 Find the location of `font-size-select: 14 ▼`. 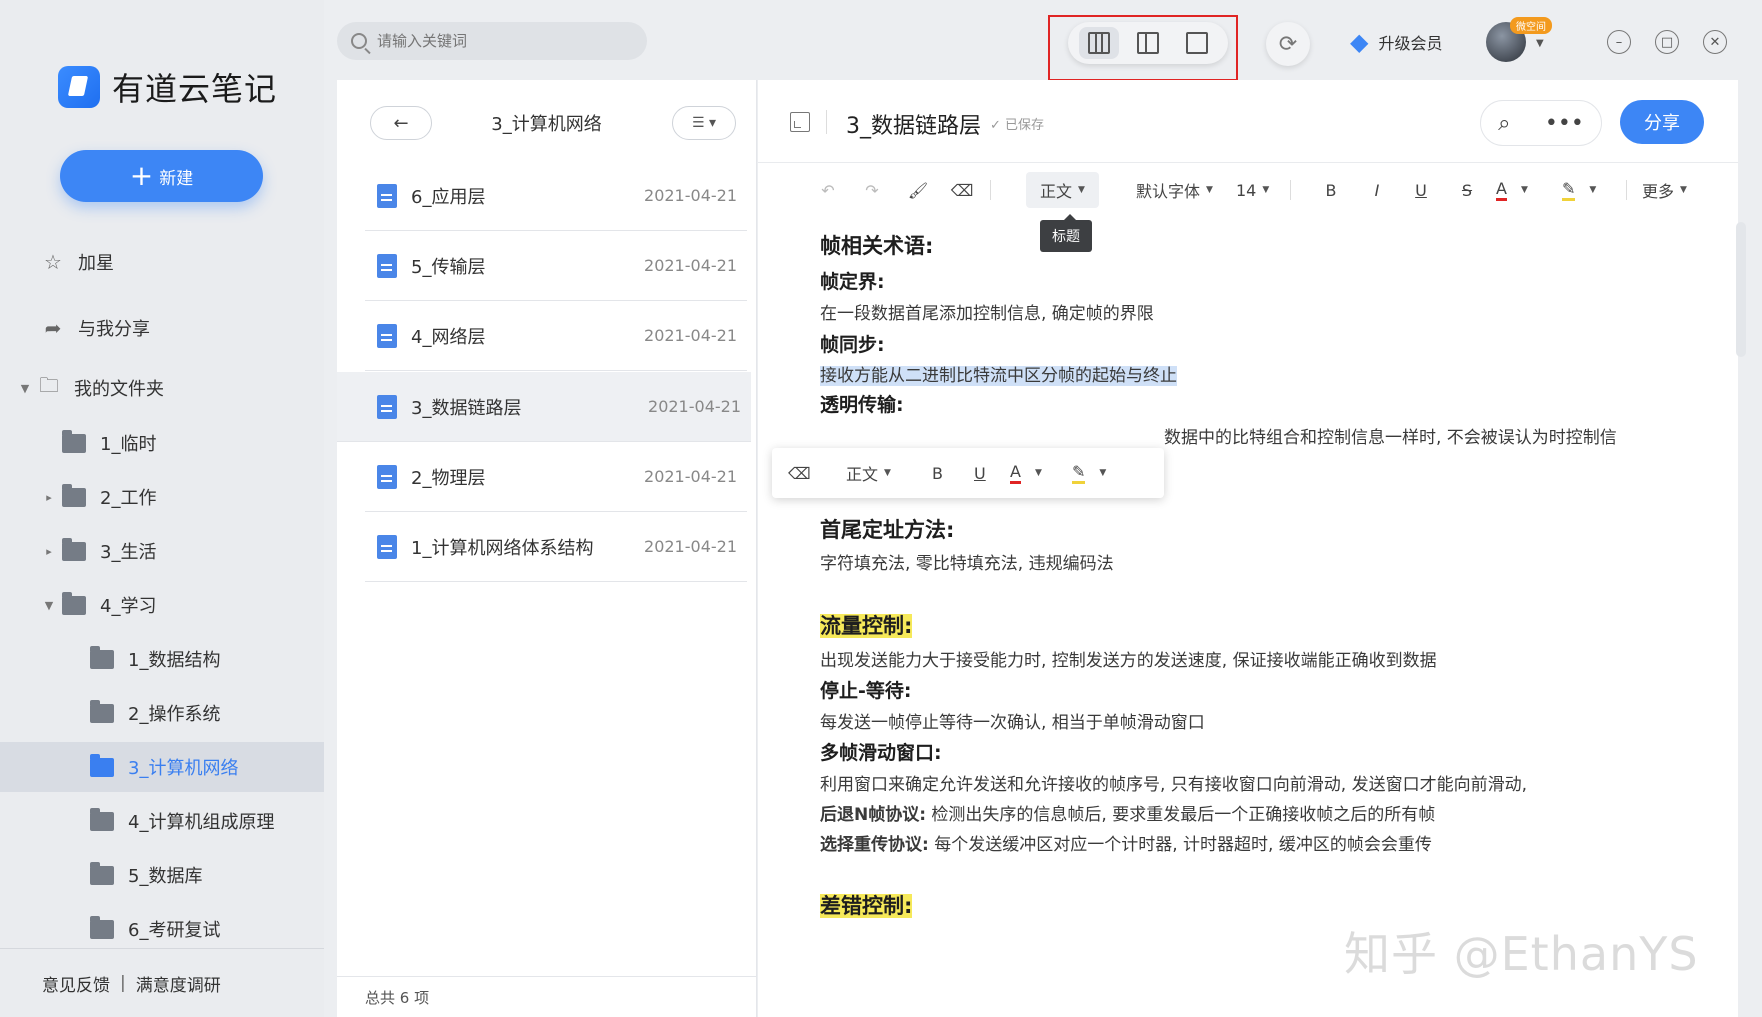

font-size-select: 14 ▼ is located at coordinates (1252, 190).